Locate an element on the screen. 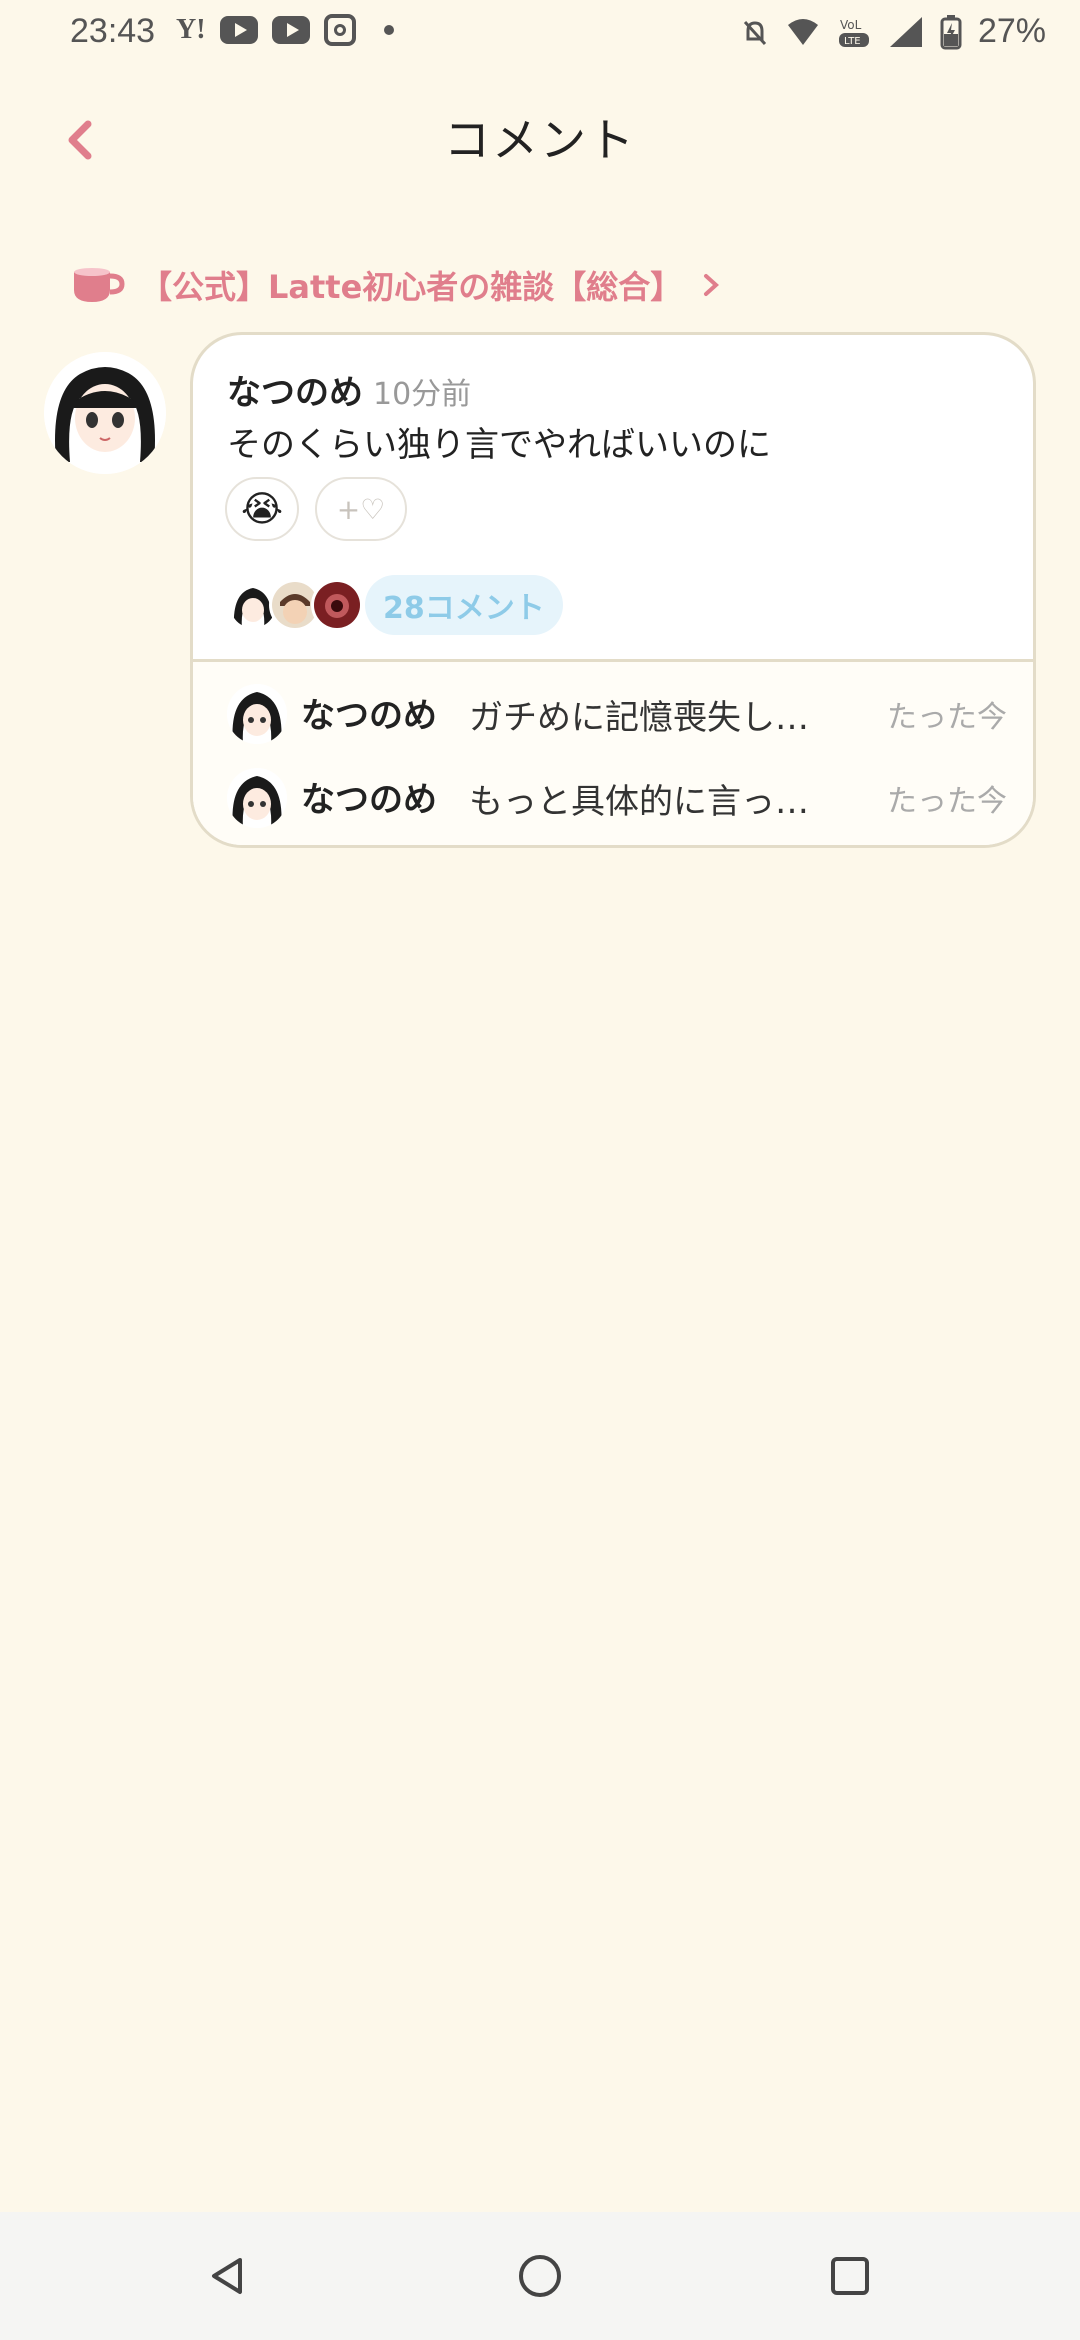  status-time: 23:43 is located at coordinates (113, 31).